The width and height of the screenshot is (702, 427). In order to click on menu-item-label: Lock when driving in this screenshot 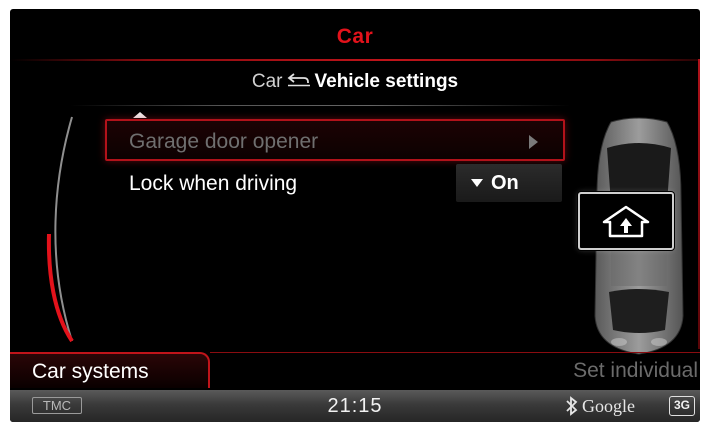, I will do `click(213, 183)`.